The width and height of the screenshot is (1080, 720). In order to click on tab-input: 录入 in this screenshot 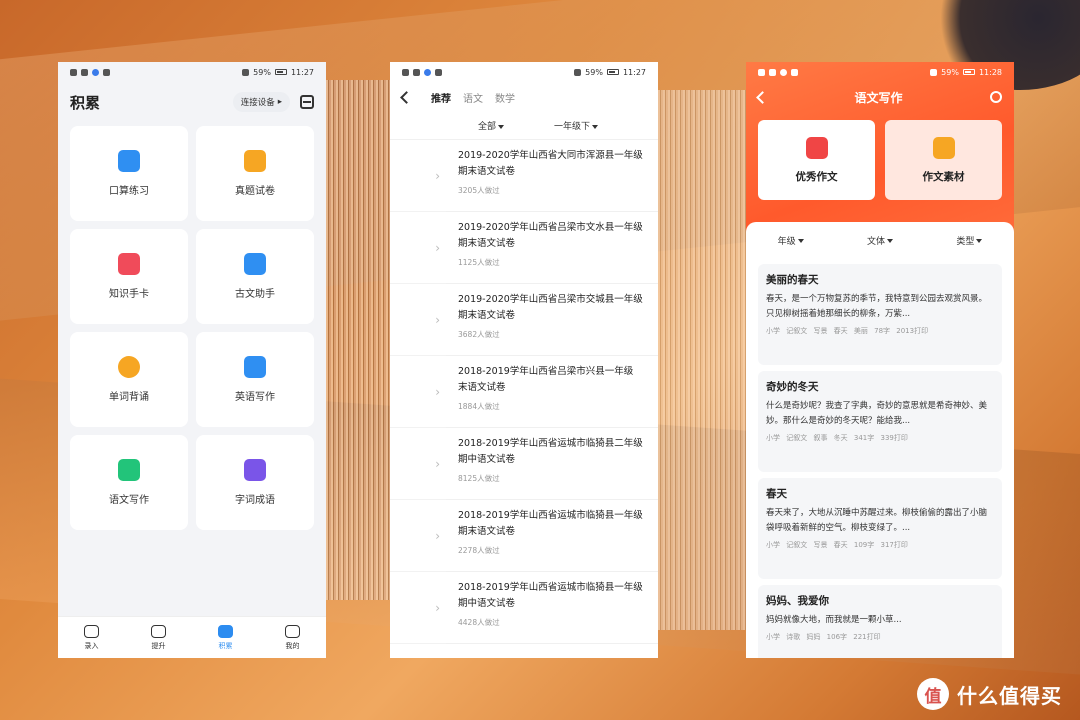, I will do `click(91, 637)`.